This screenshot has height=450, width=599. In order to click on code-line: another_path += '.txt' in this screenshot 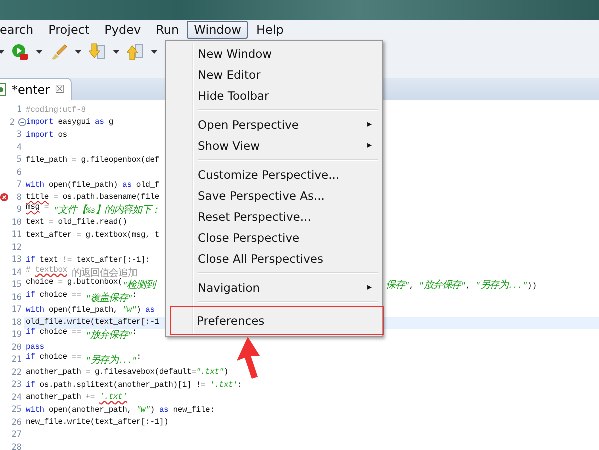, I will do `click(76, 397)`.